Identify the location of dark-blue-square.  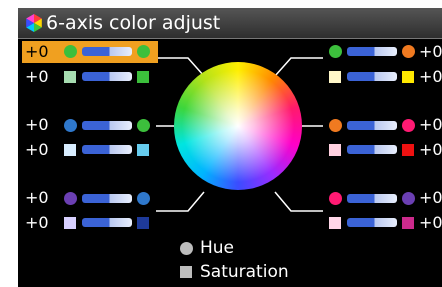
(143, 223).